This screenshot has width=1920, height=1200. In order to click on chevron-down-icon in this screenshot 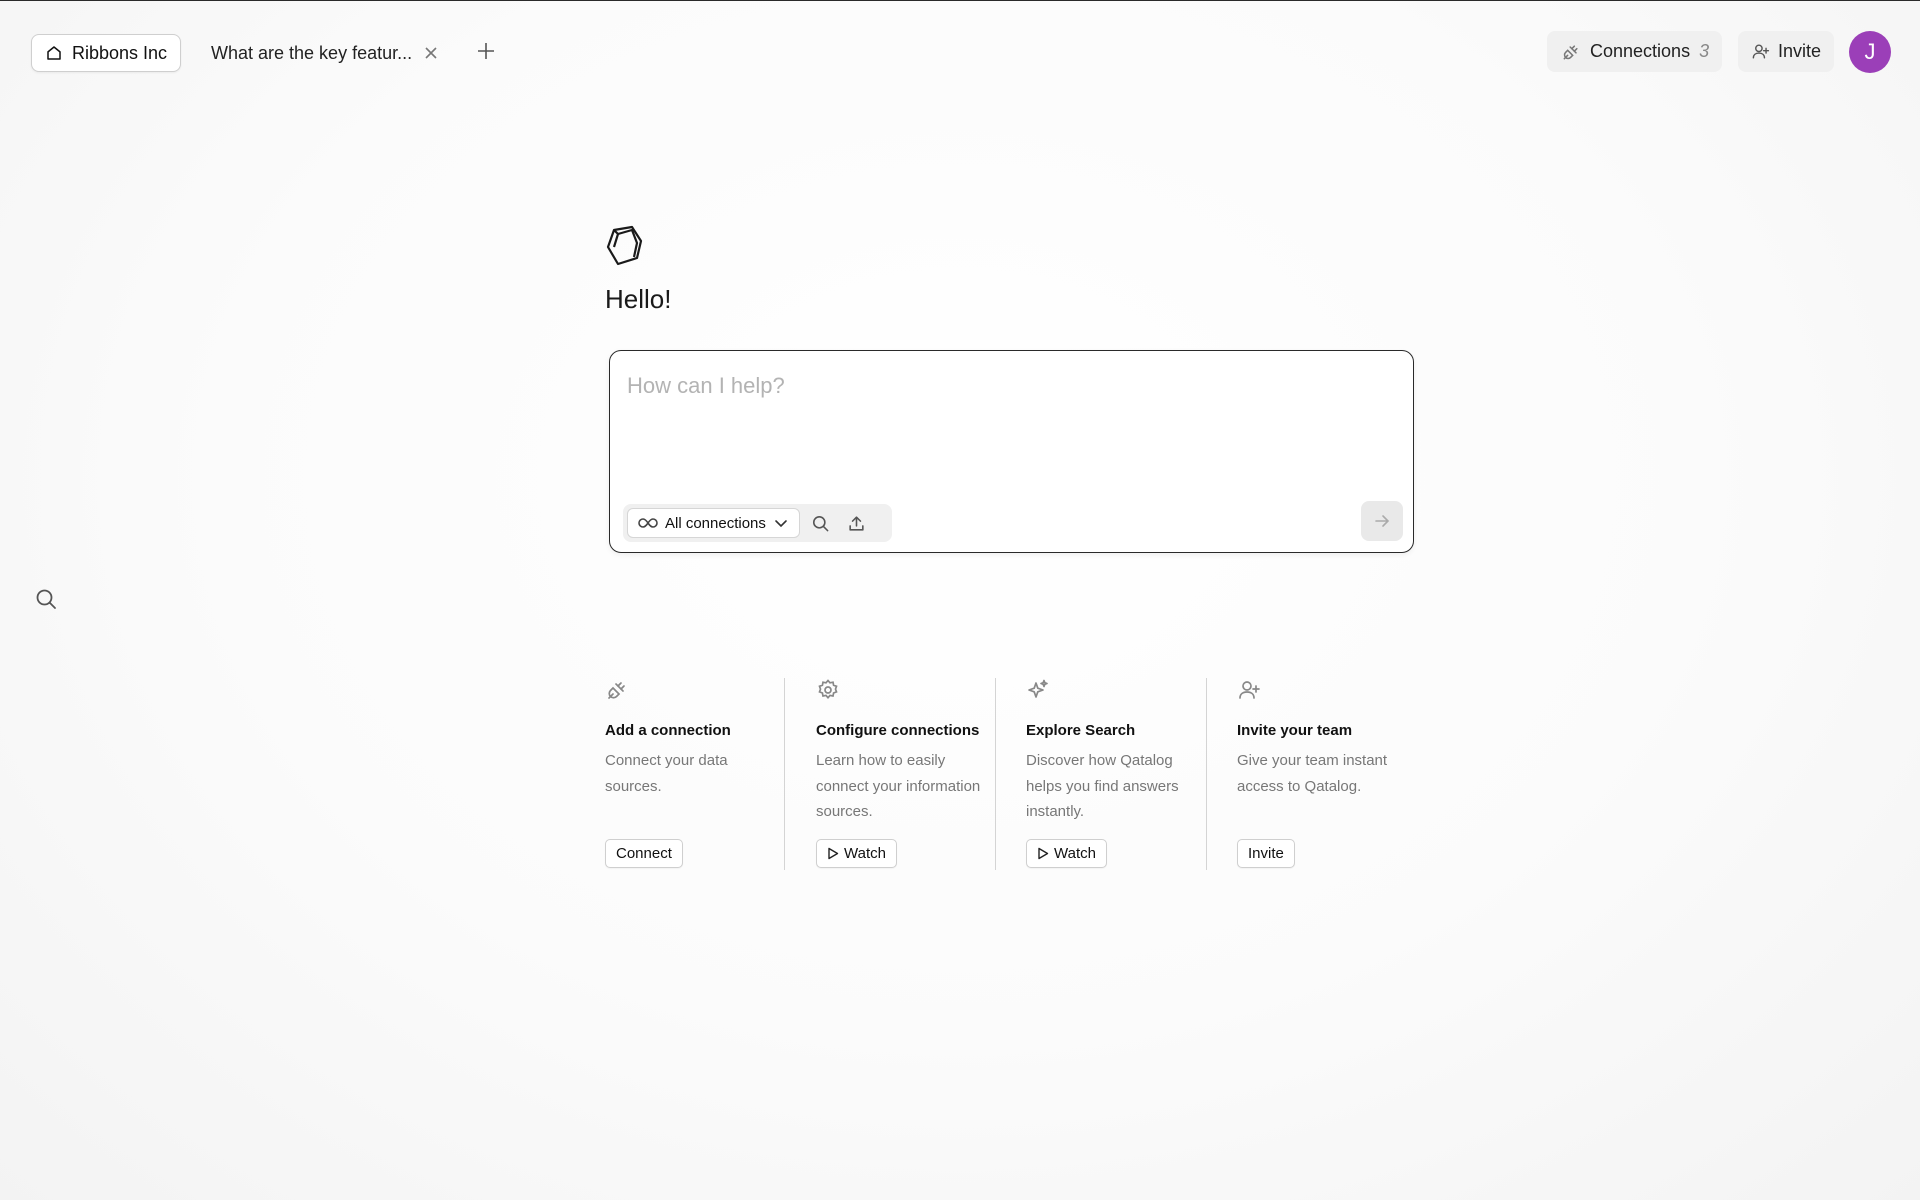, I will do `click(781, 523)`.